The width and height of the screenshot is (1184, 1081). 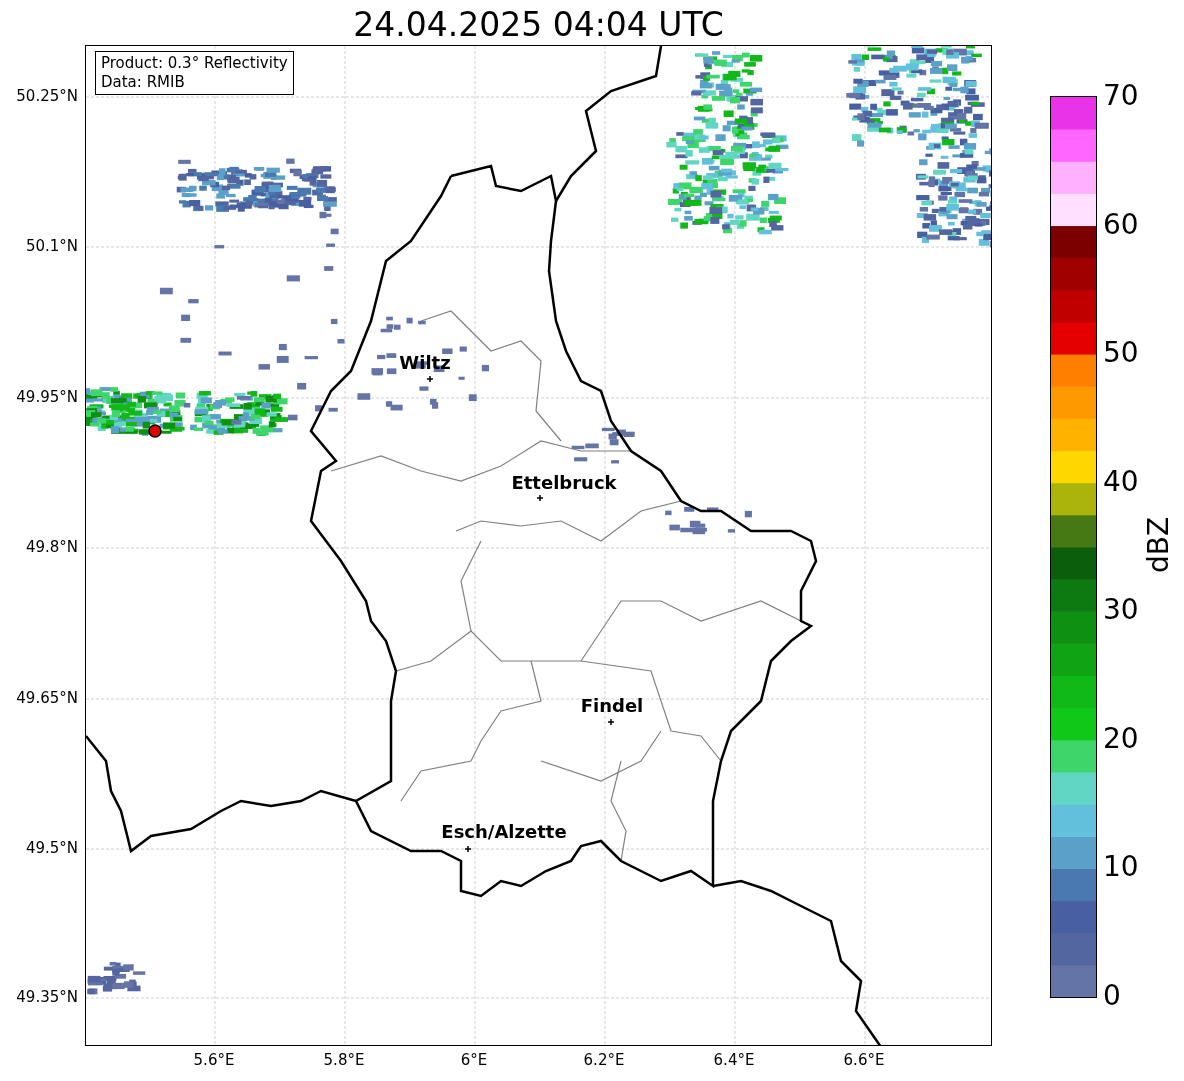 I want to click on city-label: Wiltz, so click(x=425, y=363).